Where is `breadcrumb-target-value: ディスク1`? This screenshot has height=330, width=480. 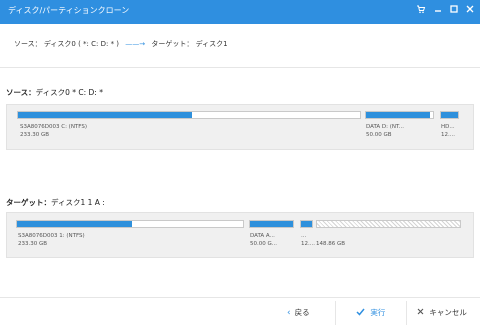
breadcrumb-target-value: ディスク1 is located at coordinates (211, 44).